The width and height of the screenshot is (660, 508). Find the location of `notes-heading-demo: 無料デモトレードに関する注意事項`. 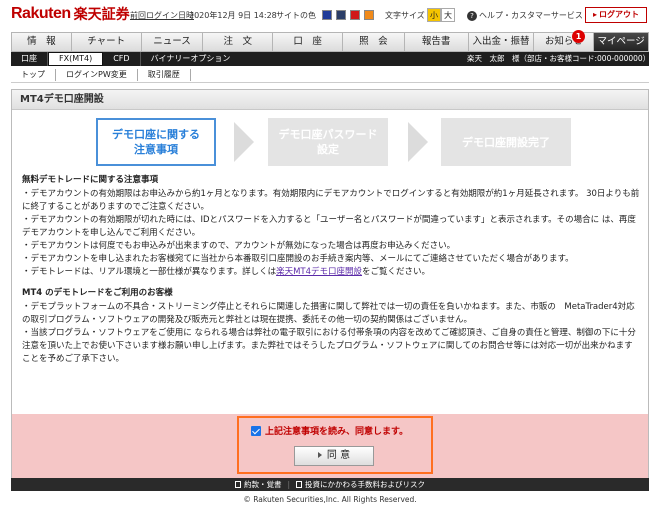

notes-heading-demo: 無料デモトレードに関する注意事項 is located at coordinates (90, 180).